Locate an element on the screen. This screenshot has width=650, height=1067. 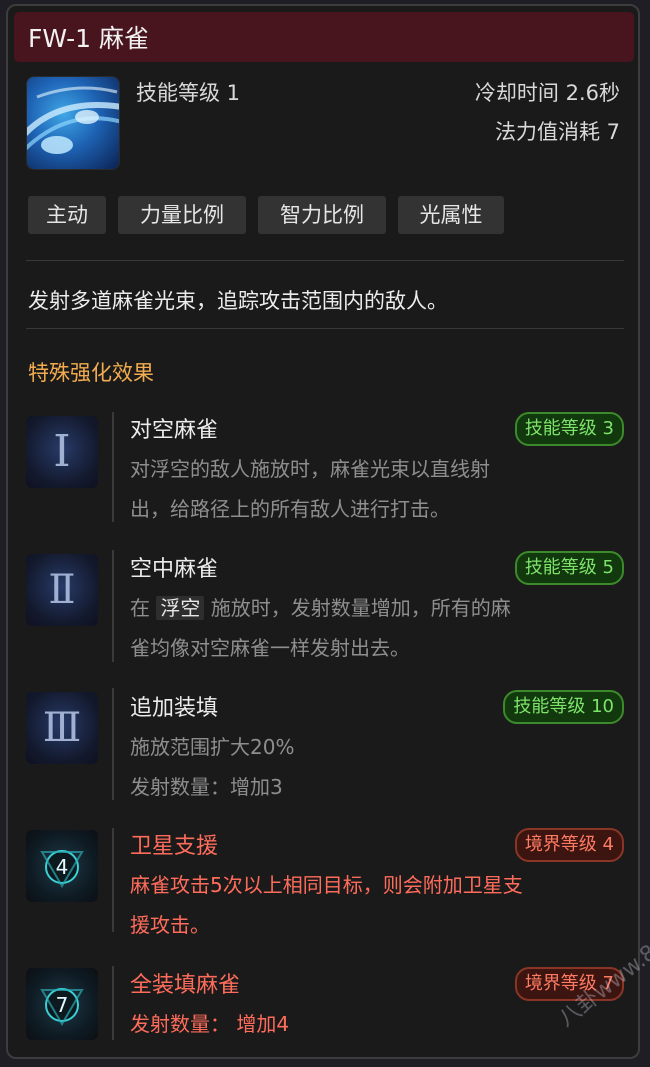
enhancement-name: 空中麻雀 is located at coordinates (174, 569).